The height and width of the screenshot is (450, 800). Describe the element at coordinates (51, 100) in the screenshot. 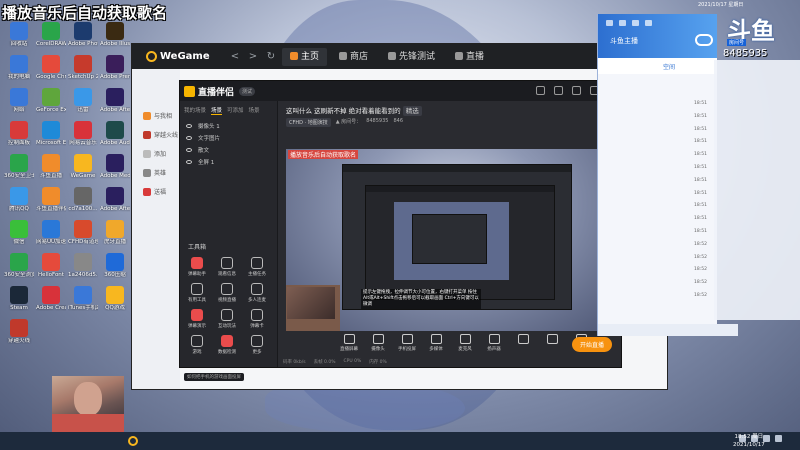

I see `desktop-icon: GeForce Experience` at that location.